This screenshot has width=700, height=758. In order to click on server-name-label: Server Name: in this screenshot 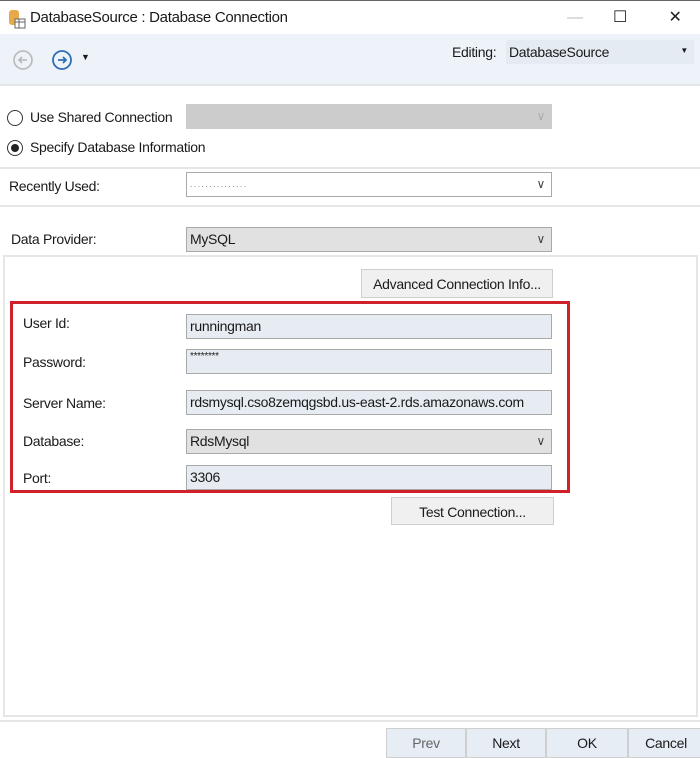, I will do `click(64, 403)`.